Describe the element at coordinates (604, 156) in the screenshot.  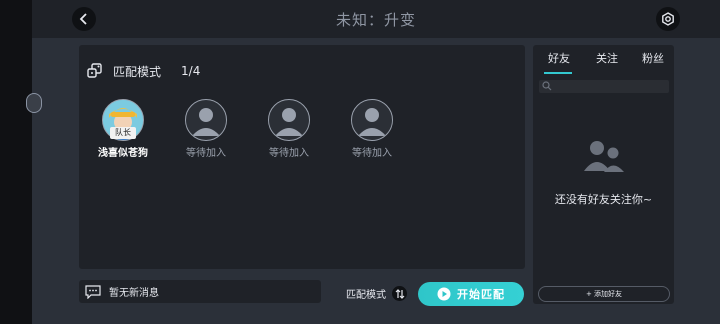
I see `users-empty-icon` at that location.